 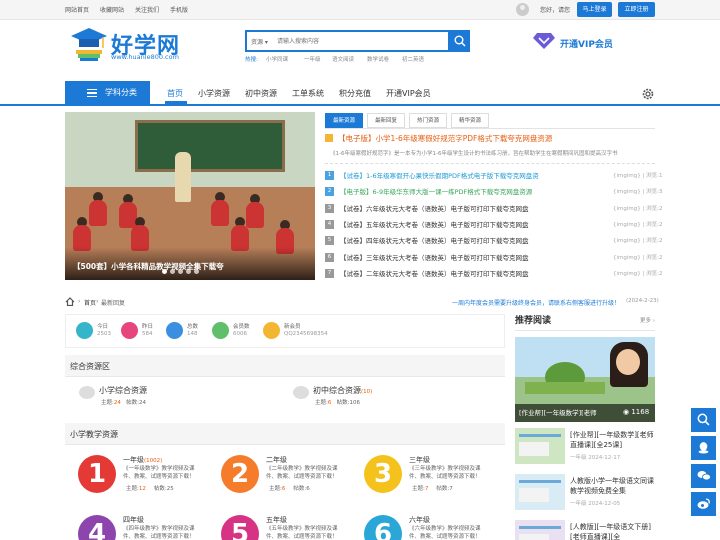 I want to click on stat-value: 6006, so click(x=240, y=334).